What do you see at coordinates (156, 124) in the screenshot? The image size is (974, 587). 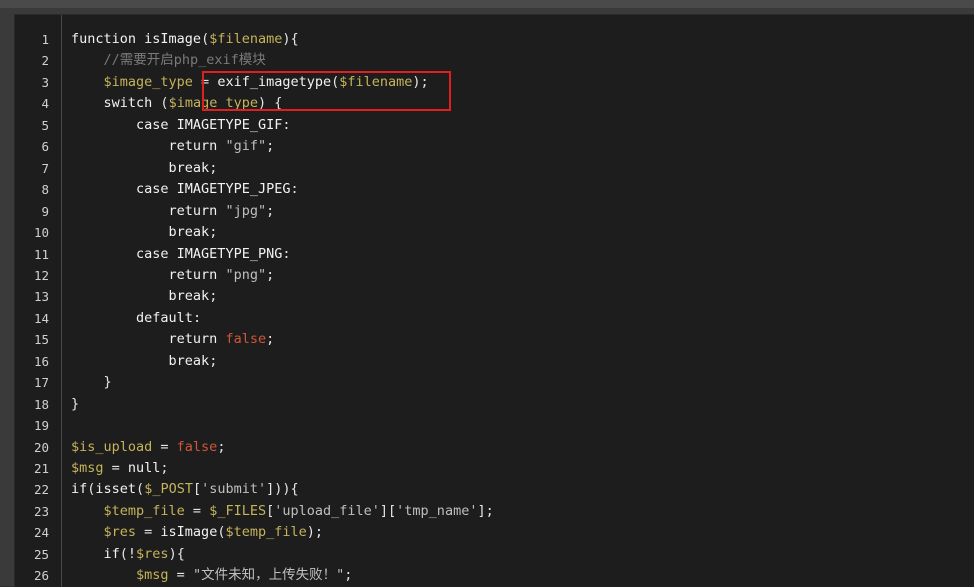 I see `code-token: case` at bounding box center [156, 124].